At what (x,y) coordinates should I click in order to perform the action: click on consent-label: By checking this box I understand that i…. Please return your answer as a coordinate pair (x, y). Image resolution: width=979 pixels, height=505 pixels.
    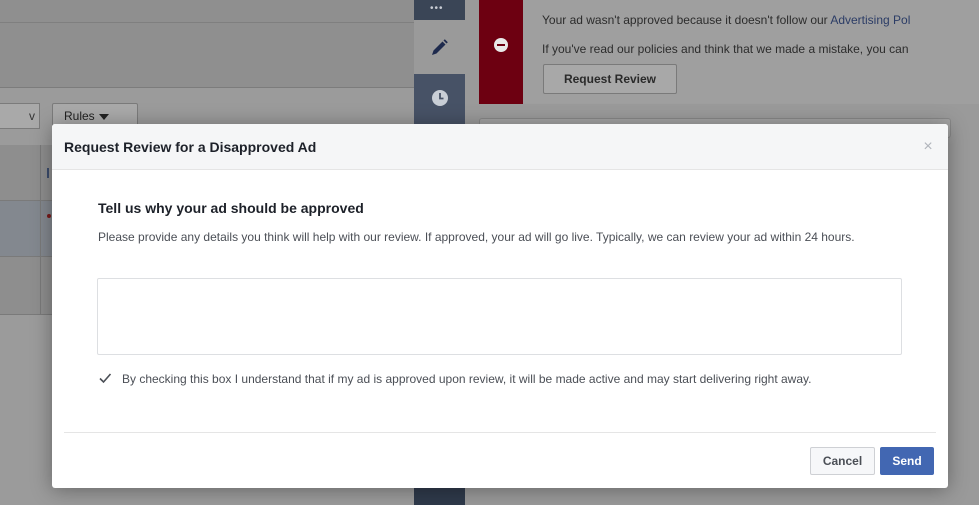
    Looking at the image, I should click on (467, 379).